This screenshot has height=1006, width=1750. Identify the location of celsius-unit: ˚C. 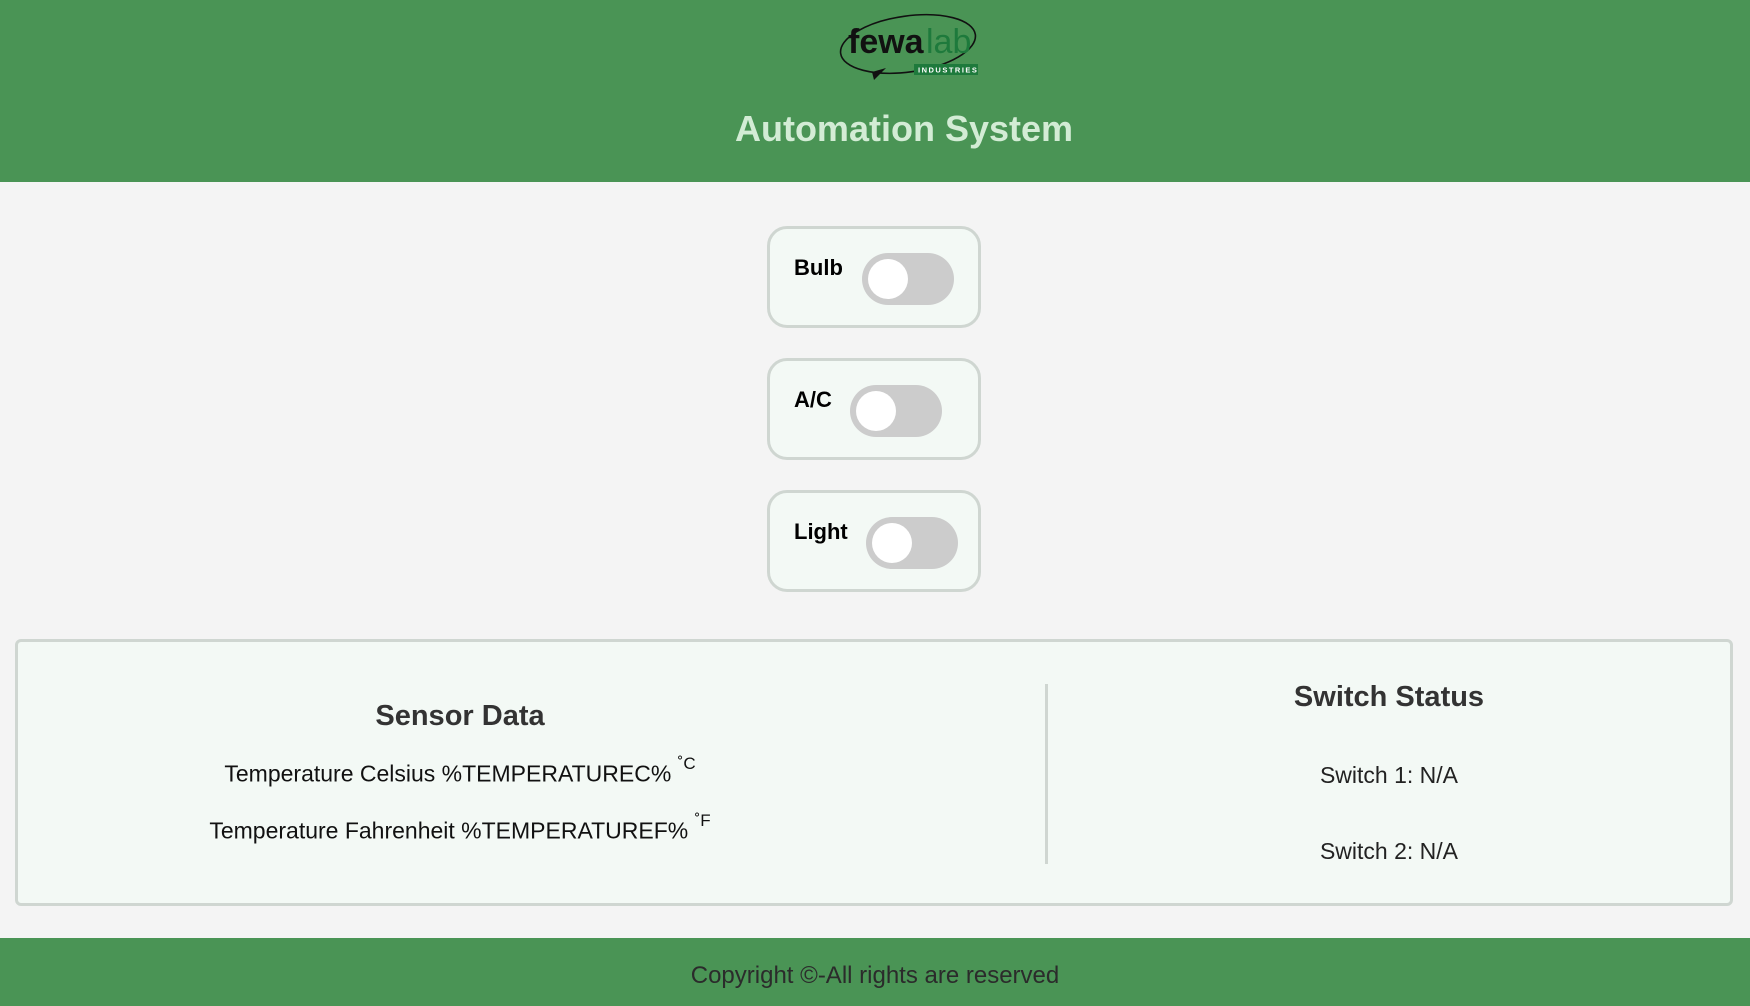
(686, 763).